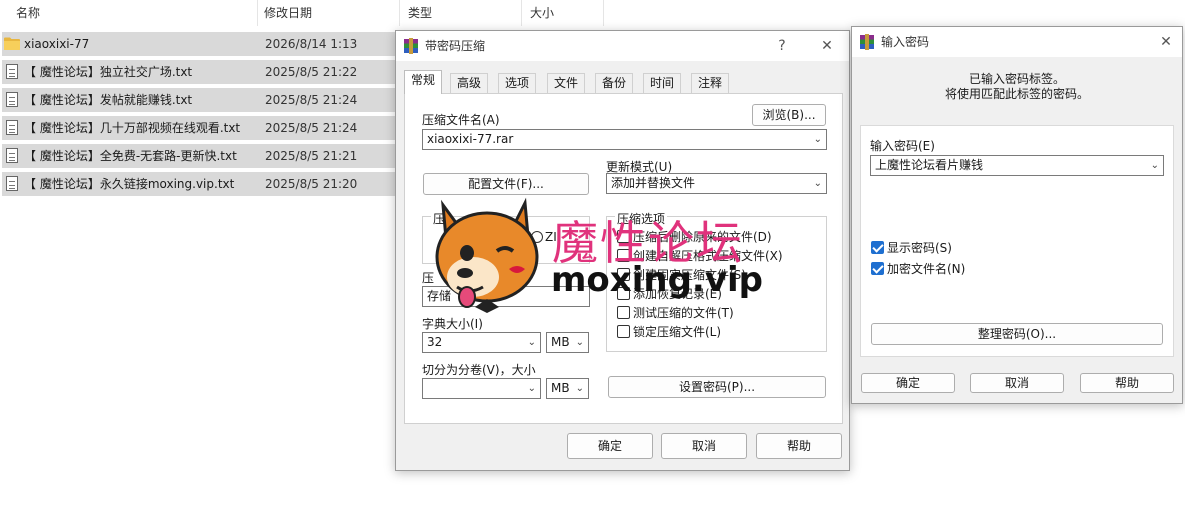  I want to click on file-date: 2025/8/5 21:21, so click(311, 156).